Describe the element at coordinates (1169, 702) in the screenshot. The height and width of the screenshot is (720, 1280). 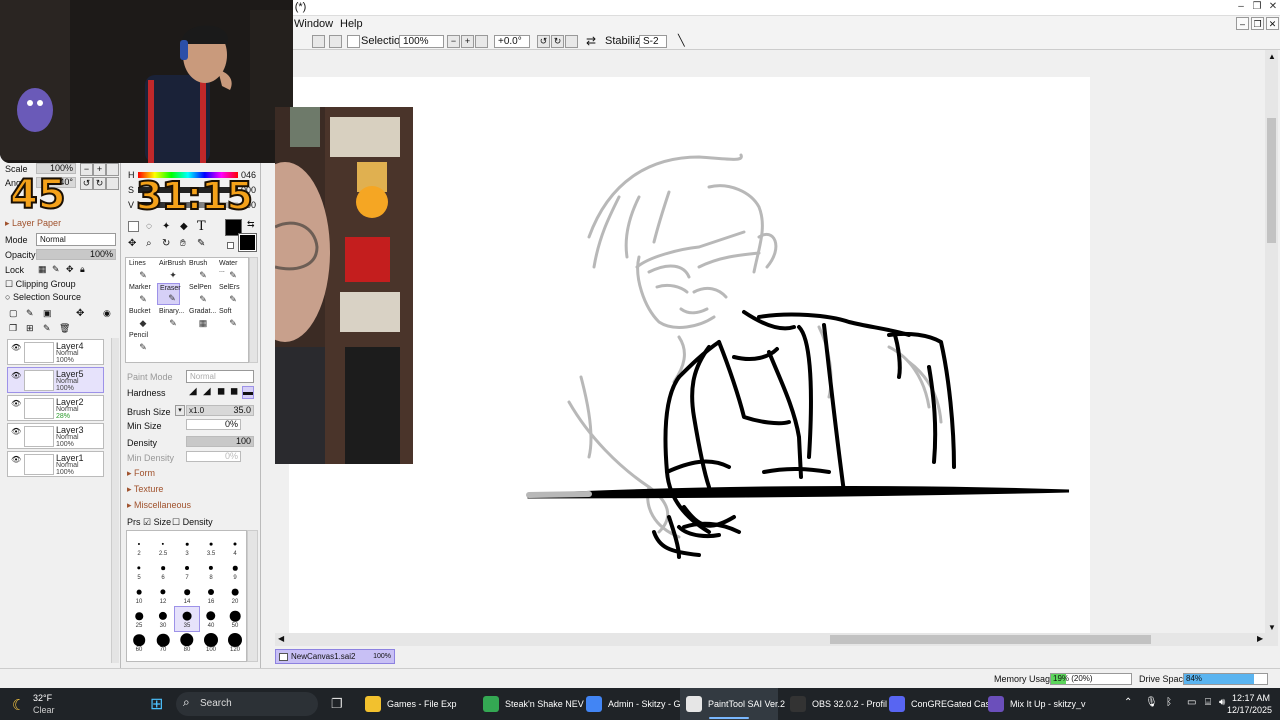
I see `bluetooth-icon: ᛒ` at that location.